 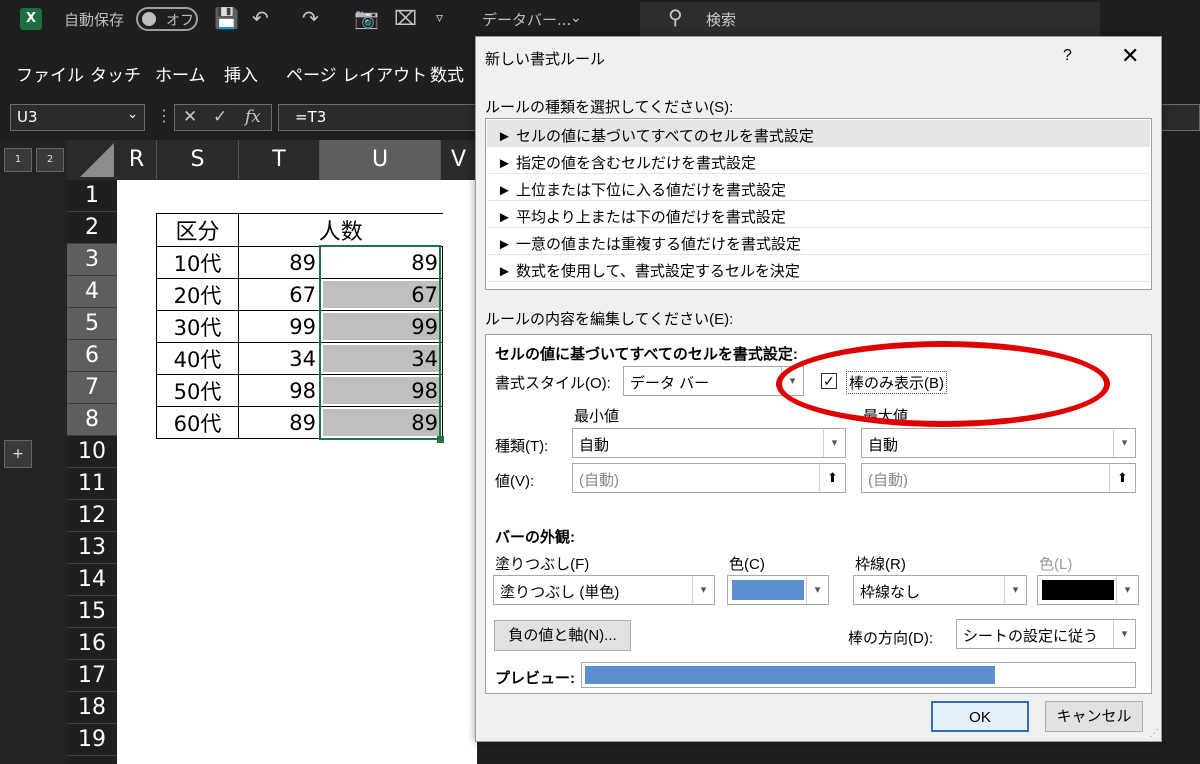 What do you see at coordinates (92, 260) in the screenshot?
I see `row-header: 3` at bounding box center [92, 260].